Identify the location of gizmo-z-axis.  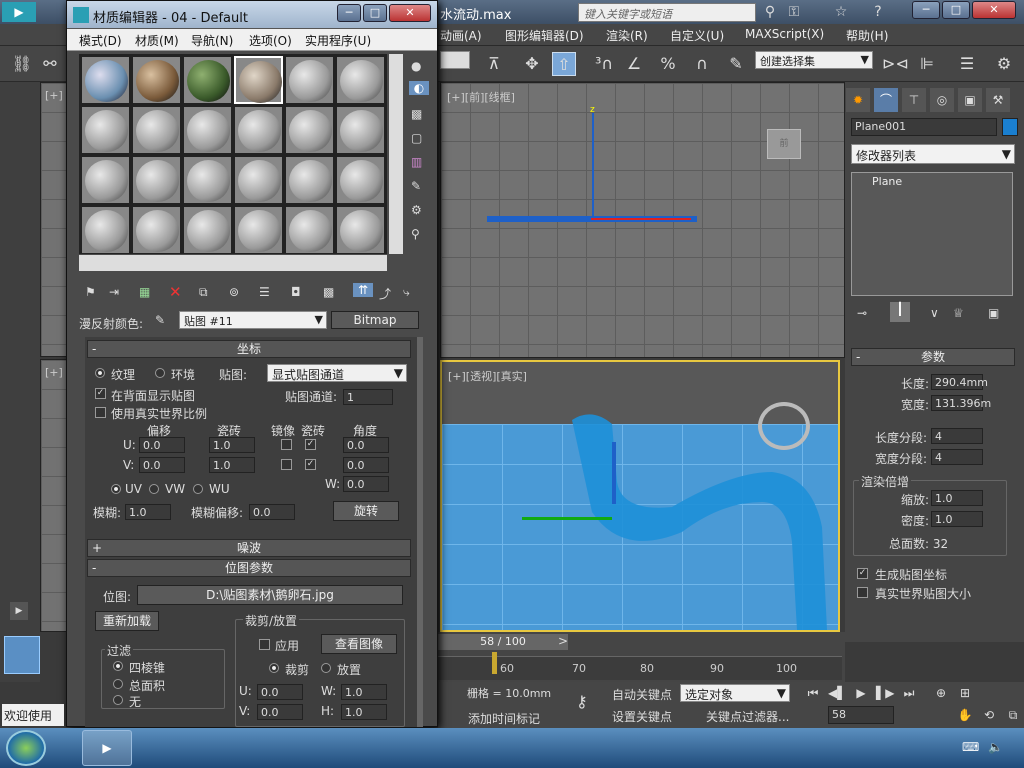
(593, 165).